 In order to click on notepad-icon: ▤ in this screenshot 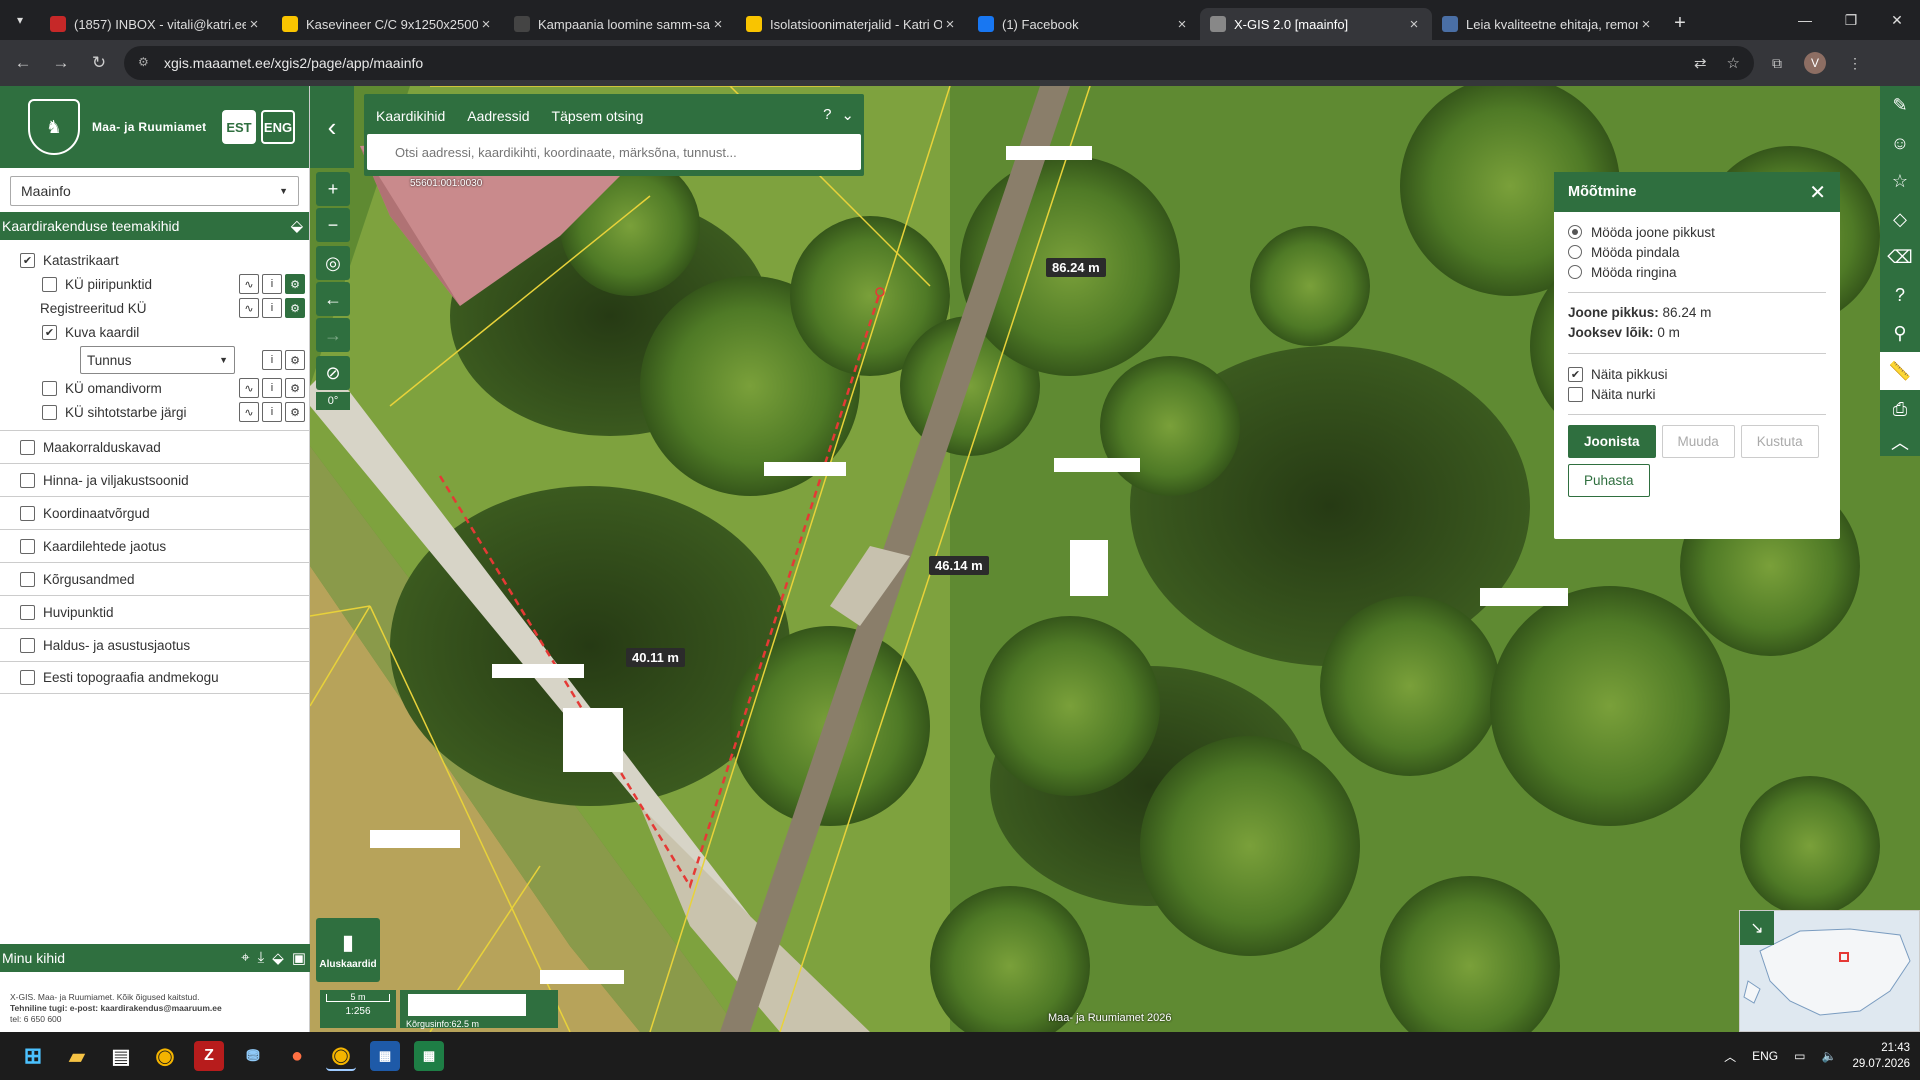, I will do `click(121, 1056)`.